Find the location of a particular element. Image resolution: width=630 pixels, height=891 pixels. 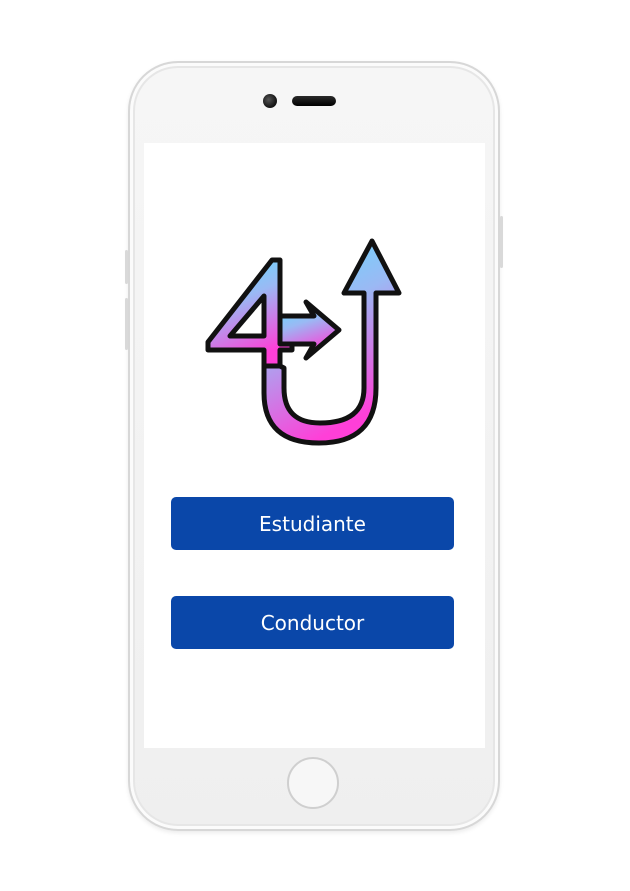

side-button-left-lower is located at coordinates (126, 324).